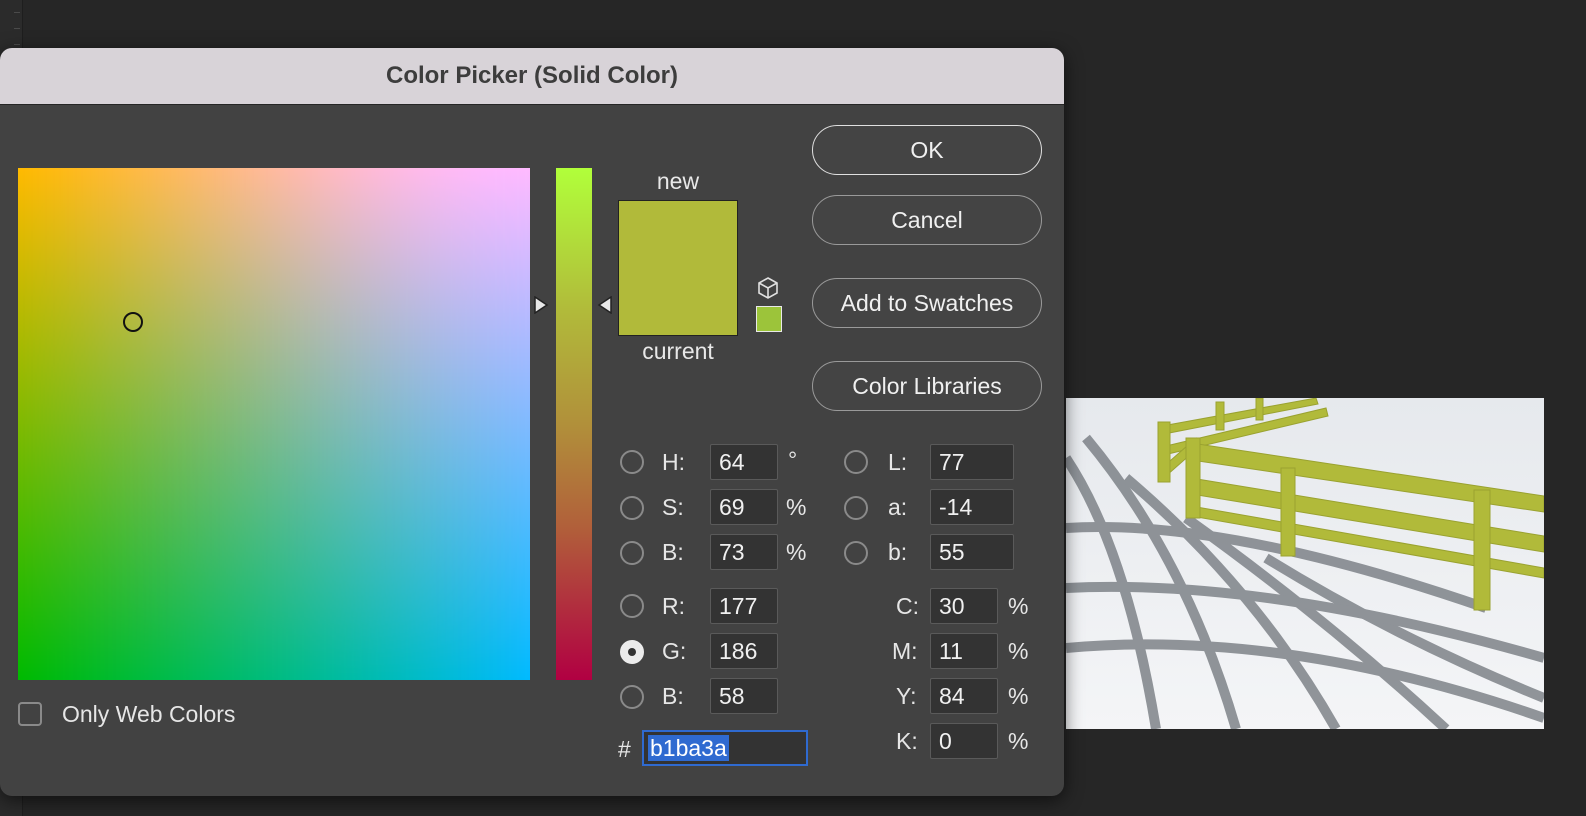  What do you see at coordinates (744, 606) in the screenshot?
I see `red-field: 177` at bounding box center [744, 606].